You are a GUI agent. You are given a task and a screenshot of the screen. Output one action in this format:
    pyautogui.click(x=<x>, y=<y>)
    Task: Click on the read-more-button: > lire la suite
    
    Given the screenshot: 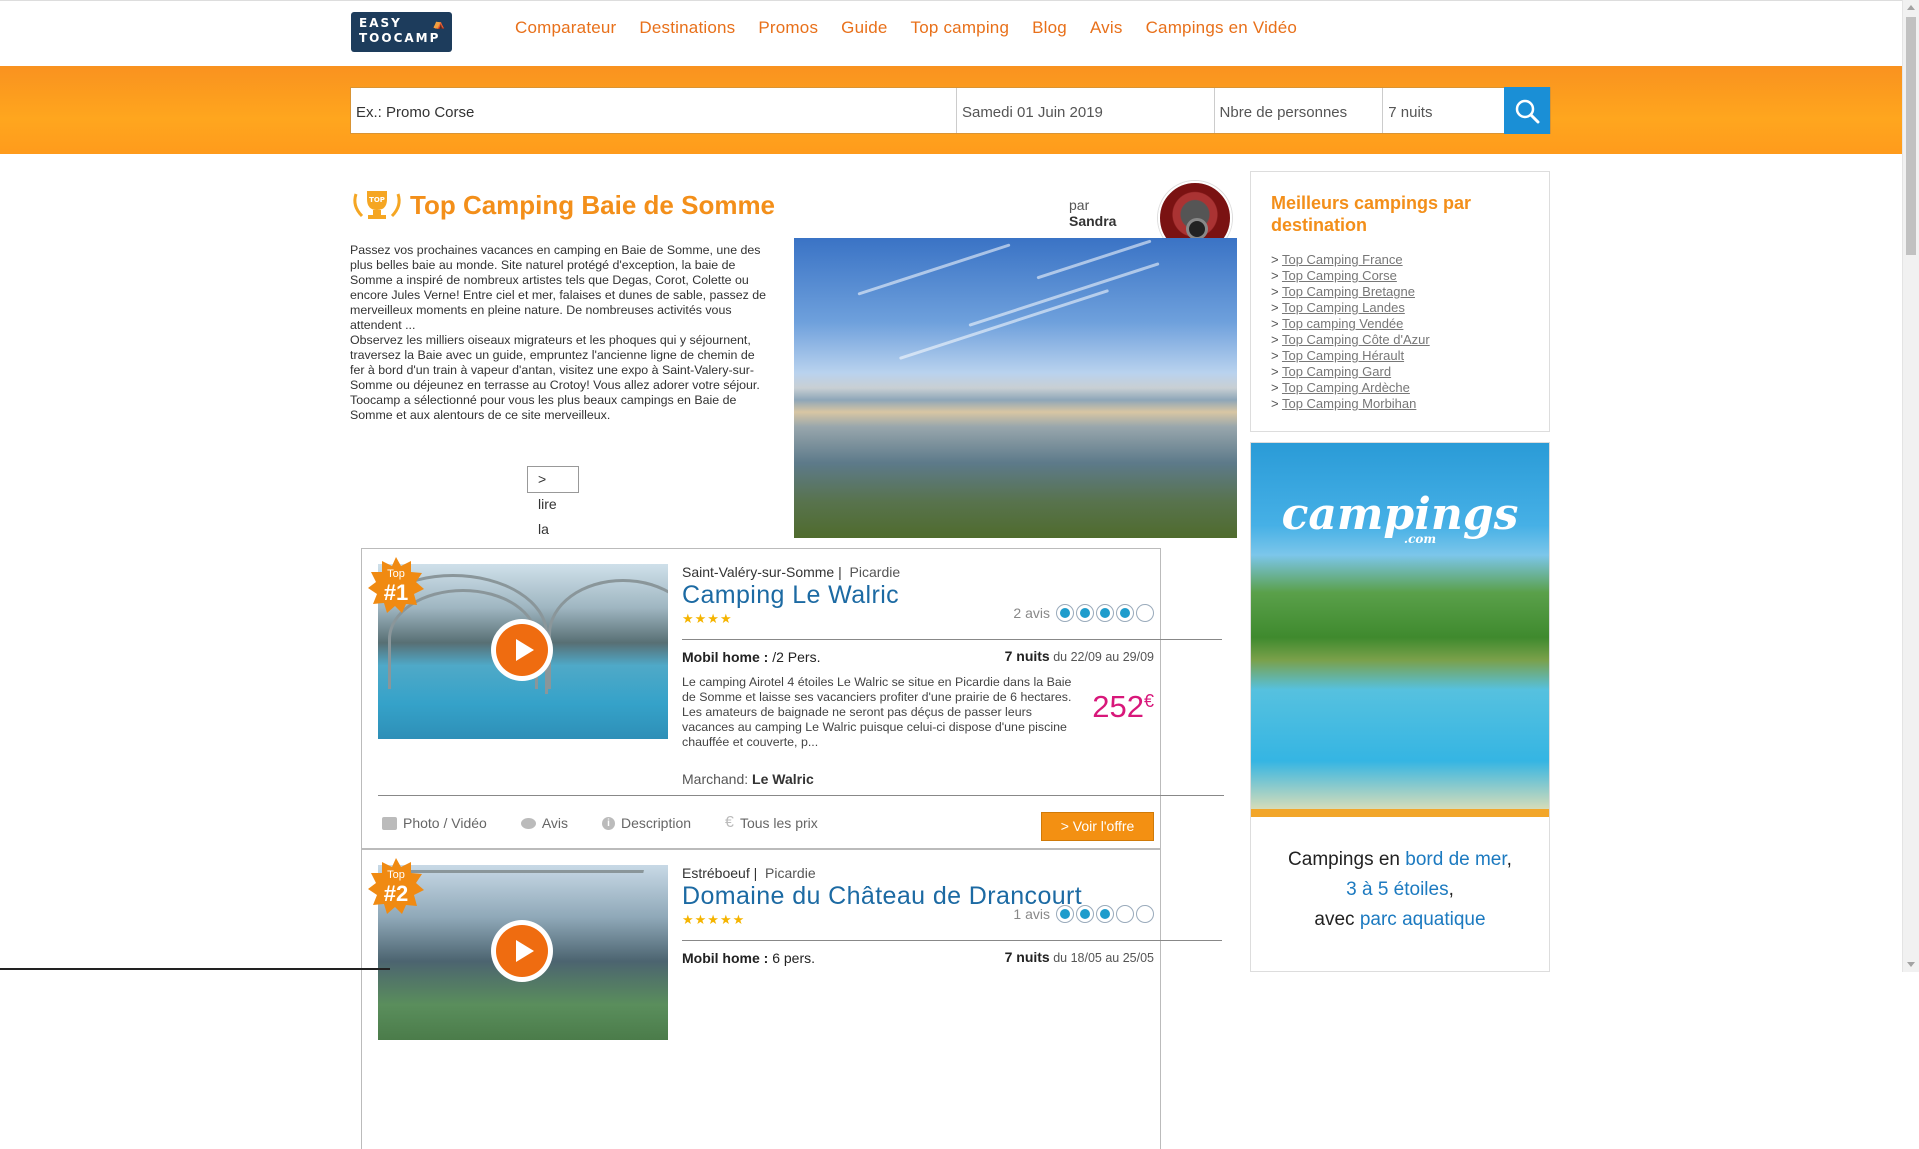 What is the action you would take?
    pyautogui.click(x=553, y=514)
    